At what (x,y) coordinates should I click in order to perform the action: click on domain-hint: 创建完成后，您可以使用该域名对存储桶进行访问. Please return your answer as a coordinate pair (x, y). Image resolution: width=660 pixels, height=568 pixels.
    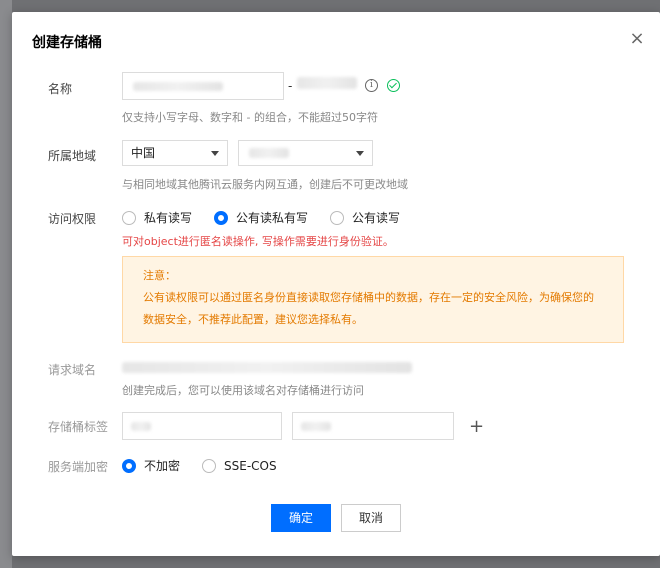
    Looking at the image, I should click on (243, 390).